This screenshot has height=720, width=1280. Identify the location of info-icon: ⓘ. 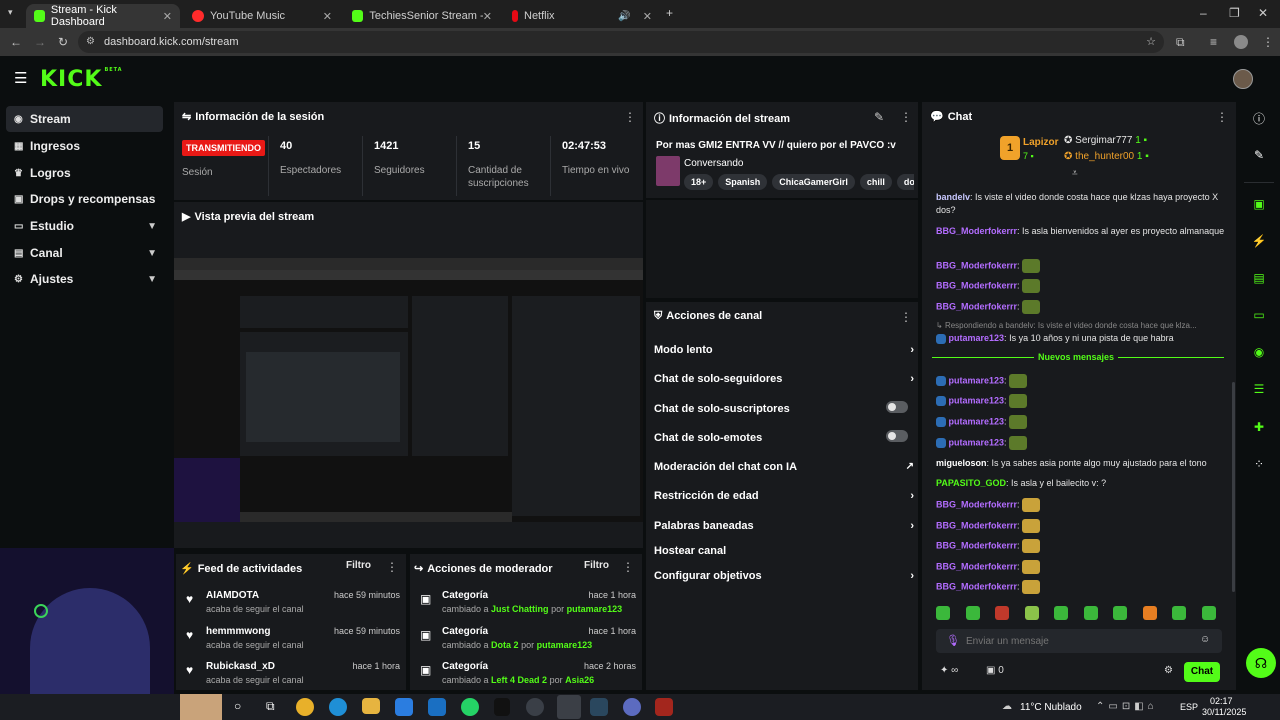
(1259, 118).